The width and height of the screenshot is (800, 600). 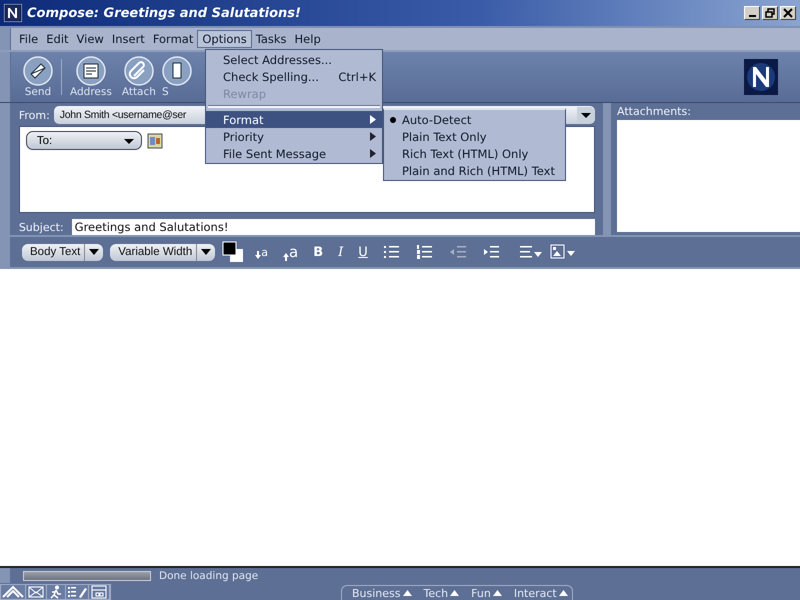 I want to click on restore-icon, so click(x=770, y=13).